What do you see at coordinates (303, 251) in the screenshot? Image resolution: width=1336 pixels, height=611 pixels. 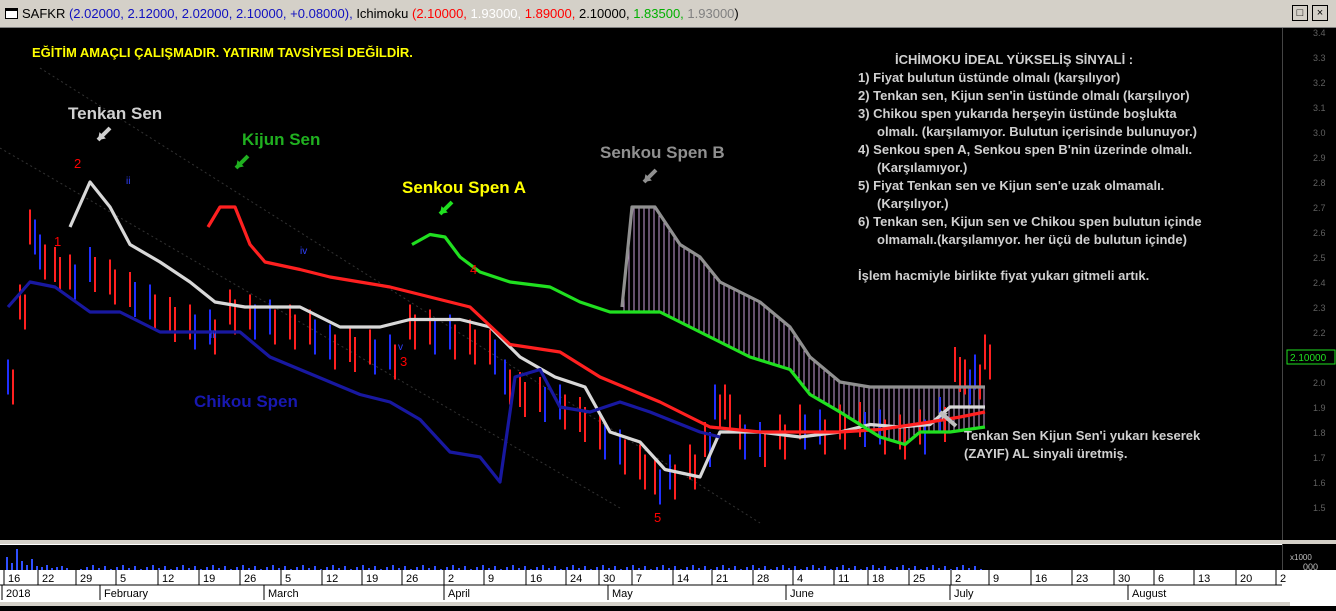 I see `wave-label: iv` at bounding box center [303, 251].